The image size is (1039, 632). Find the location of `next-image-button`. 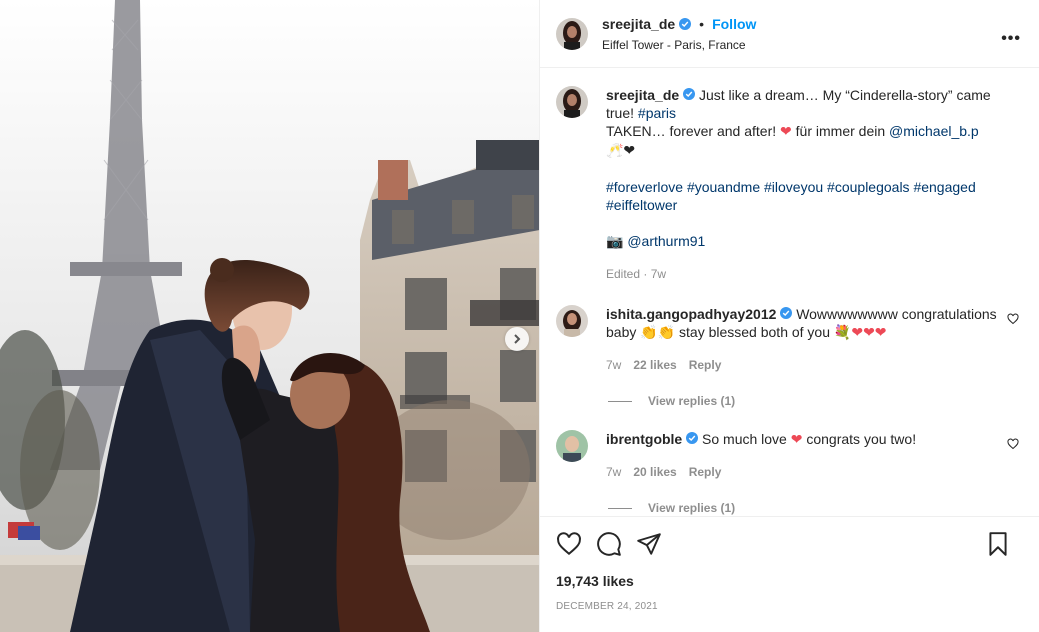

next-image-button is located at coordinates (517, 339).